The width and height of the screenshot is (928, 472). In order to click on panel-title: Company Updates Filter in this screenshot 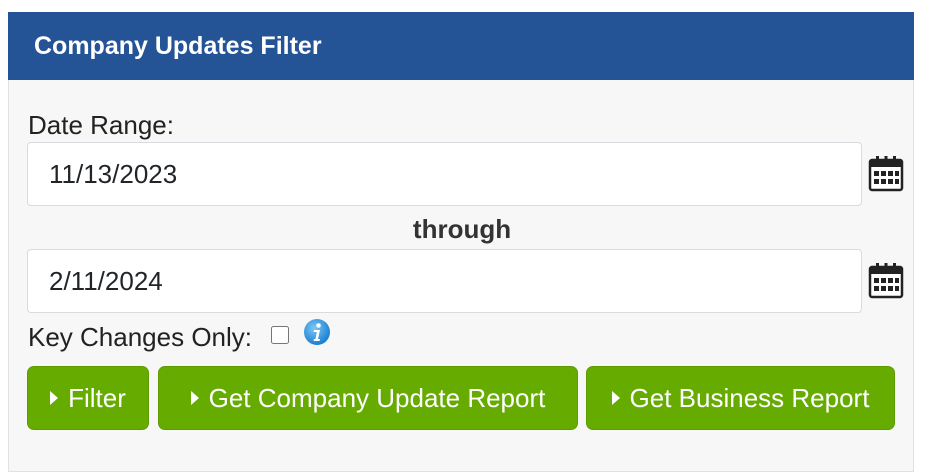, I will do `click(461, 46)`.